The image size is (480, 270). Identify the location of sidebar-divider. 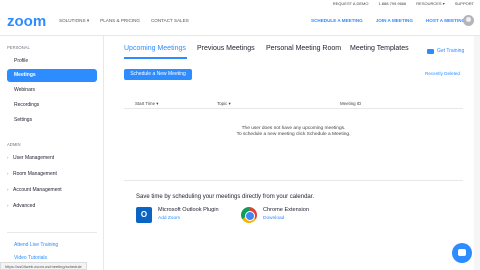
(52, 232).